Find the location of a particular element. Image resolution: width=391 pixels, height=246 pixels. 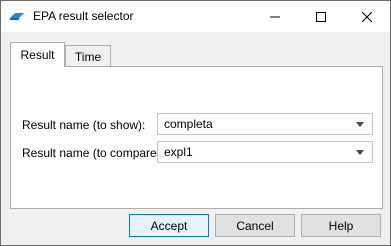

minimize-button is located at coordinates (275, 16).